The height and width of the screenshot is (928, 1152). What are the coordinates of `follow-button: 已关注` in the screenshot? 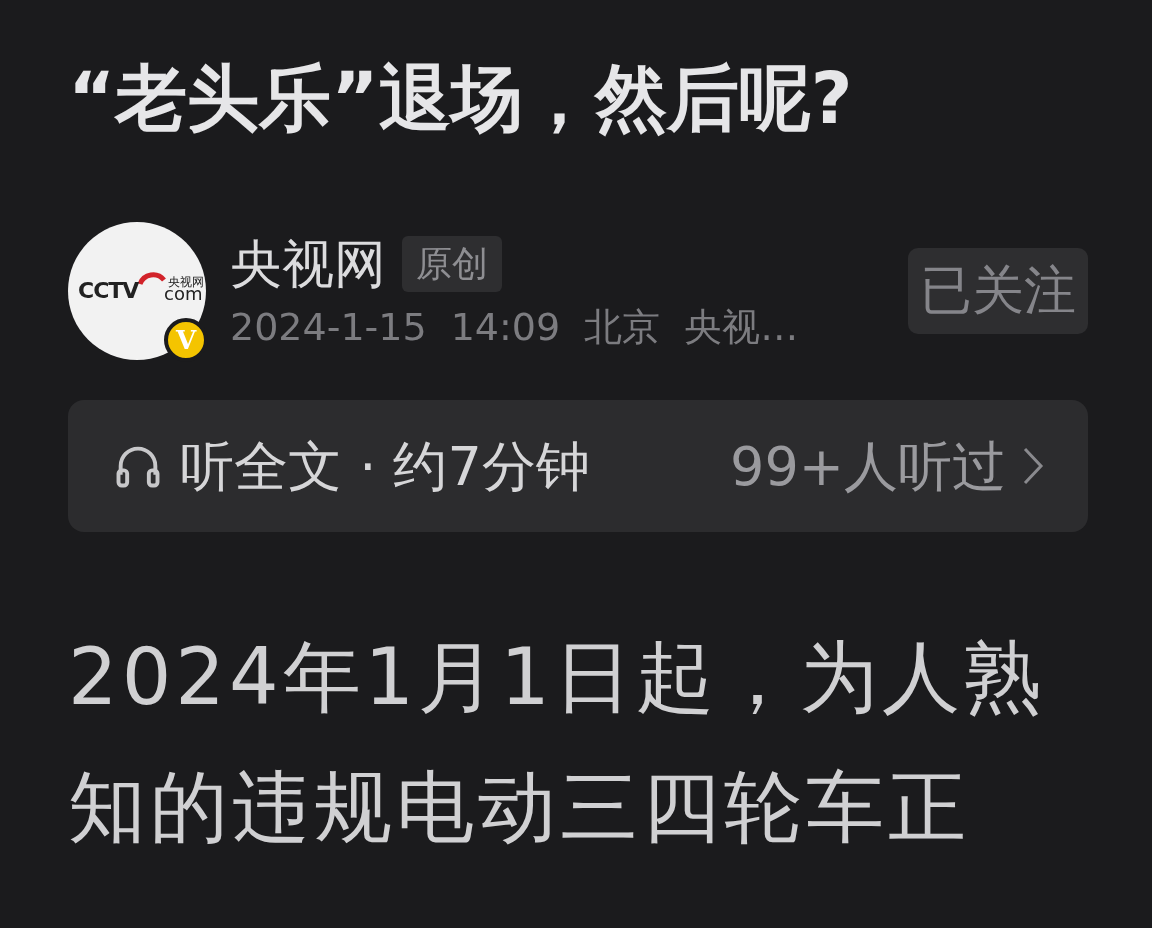 It's located at (998, 291).